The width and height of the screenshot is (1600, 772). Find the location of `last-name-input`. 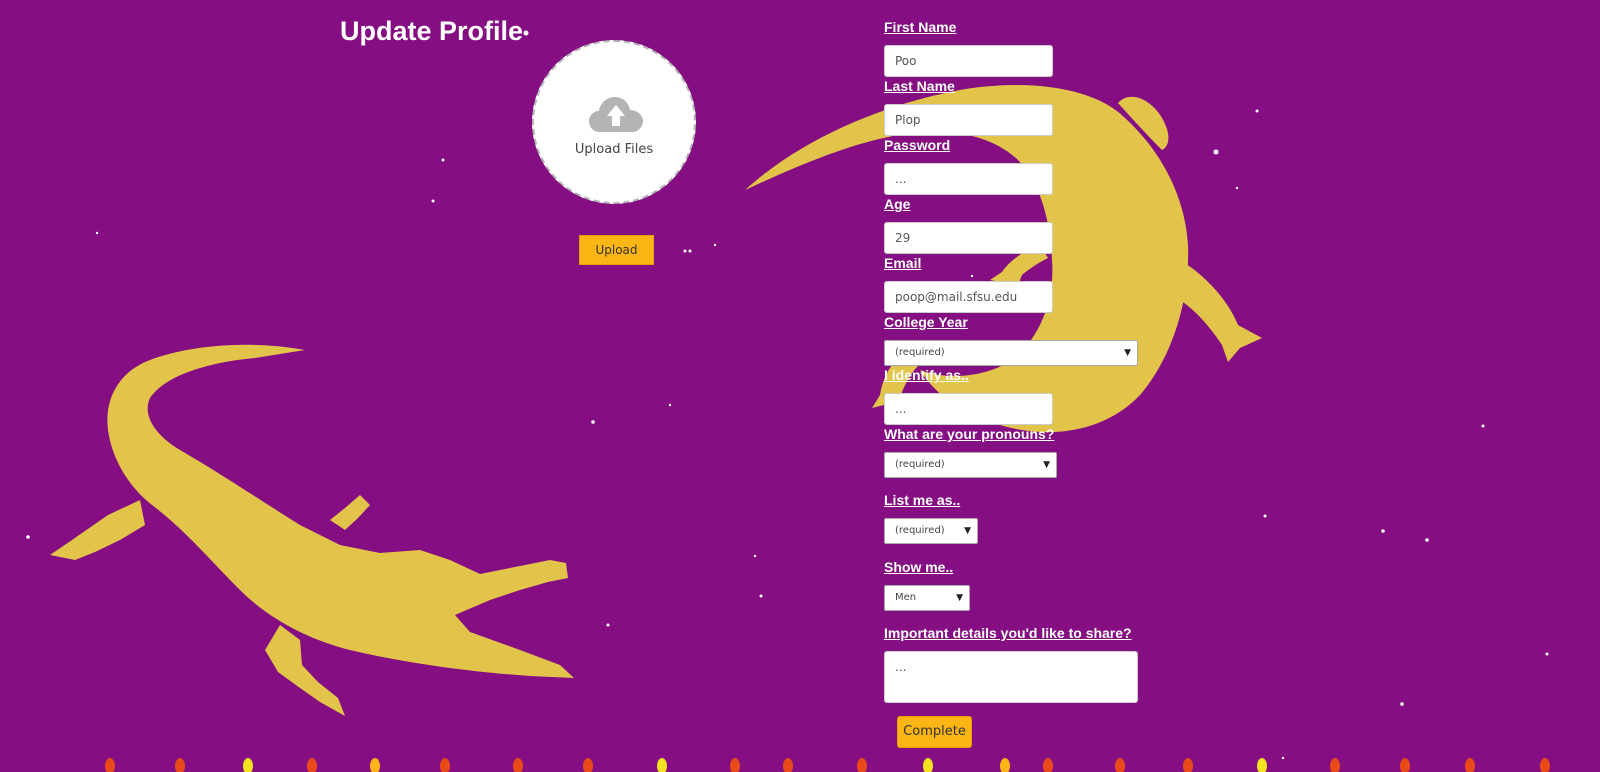

last-name-input is located at coordinates (968, 120).